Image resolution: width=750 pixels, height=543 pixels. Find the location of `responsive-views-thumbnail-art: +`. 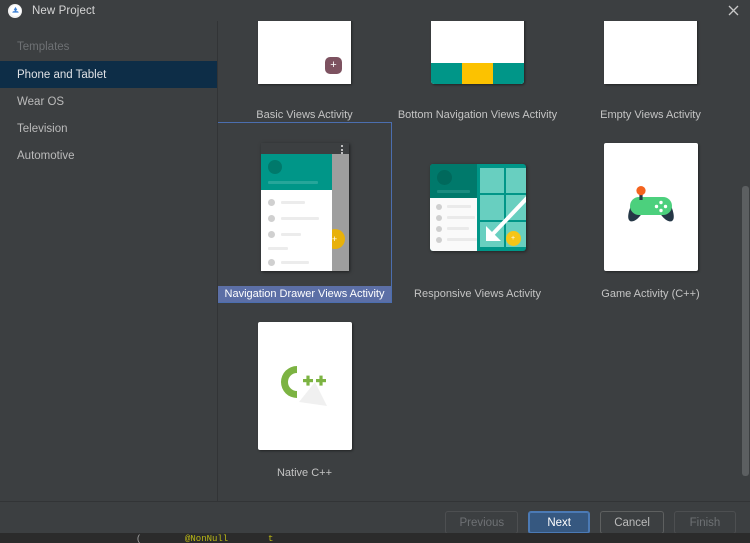

responsive-views-thumbnail-art: + is located at coordinates (477, 207).